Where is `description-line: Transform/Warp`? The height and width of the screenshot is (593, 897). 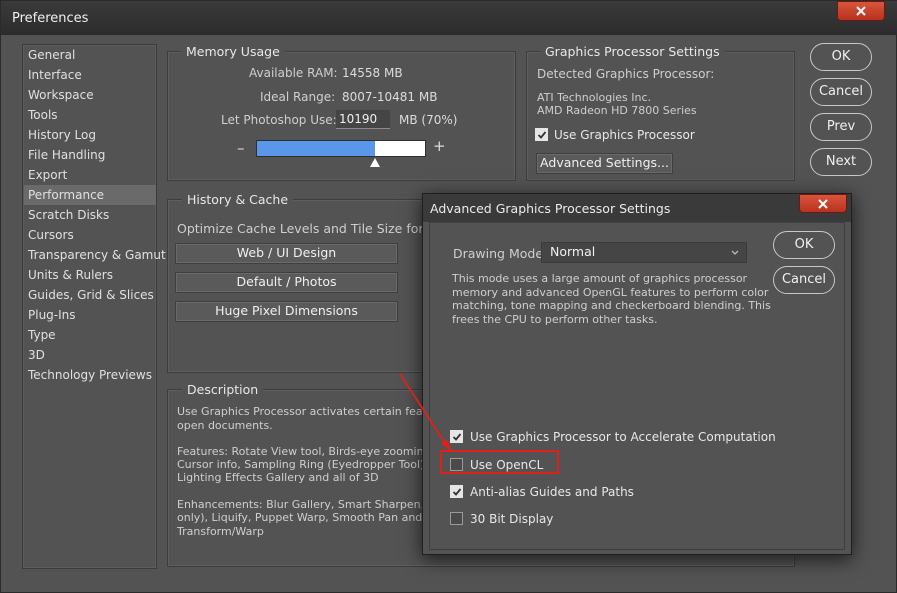 description-line: Transform/Warp is located at coordinates (220, 531).